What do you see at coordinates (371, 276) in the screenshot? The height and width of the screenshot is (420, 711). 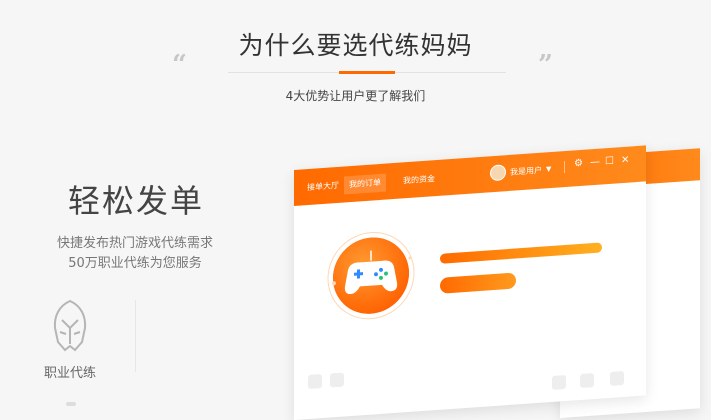 I see `gamepad-illustration` at bounding box center [371, 276].